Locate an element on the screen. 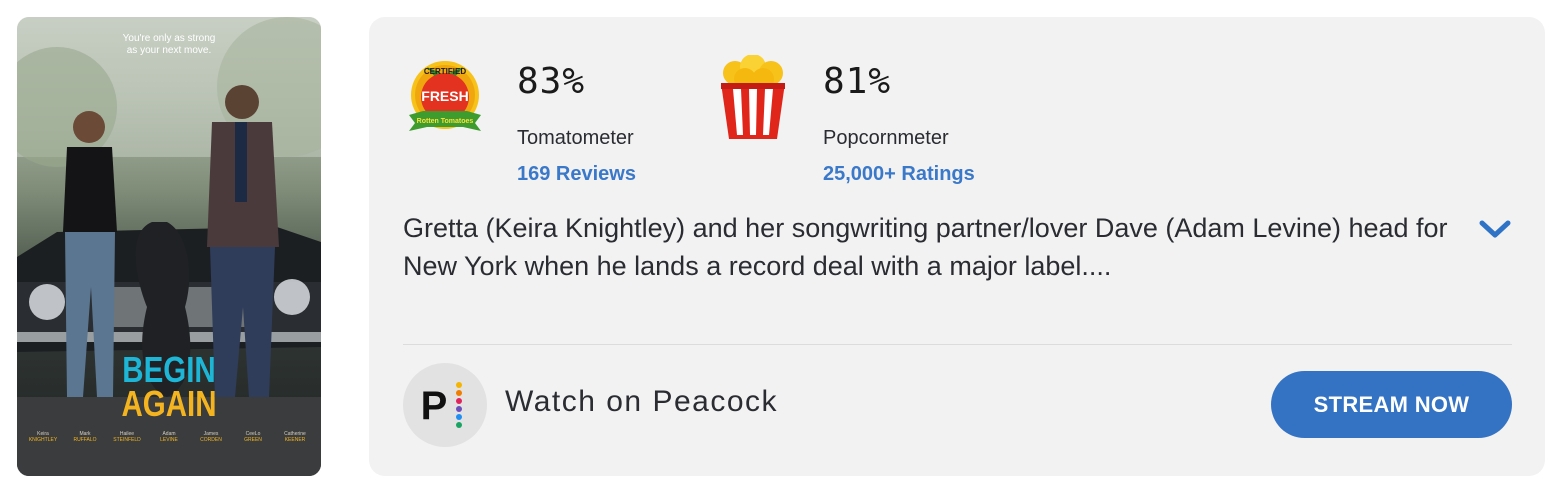  popcorn-bucket-icon is located at coordinates (753, 97).